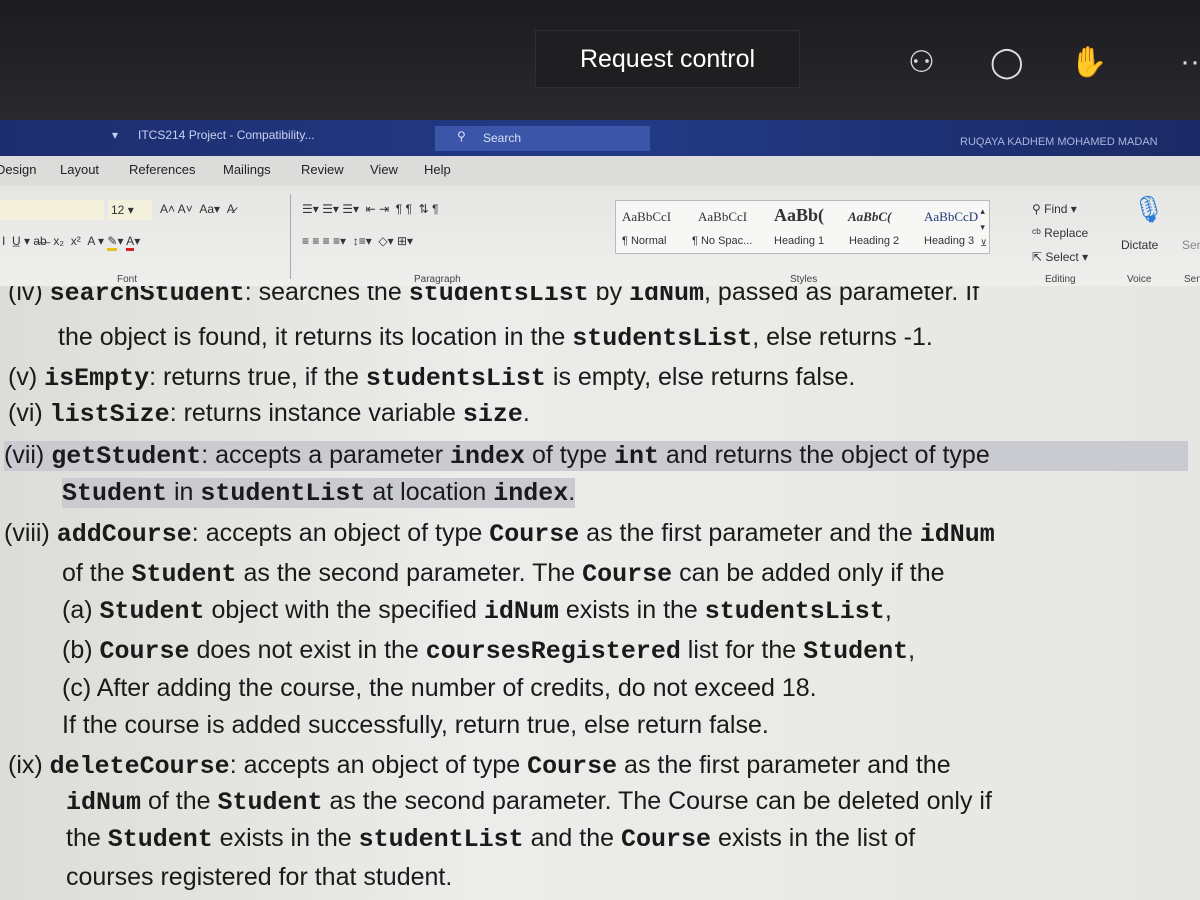 The height and width of the screenshot is (900, 1200). I want to click on text-segment: (iv), so click(29, 296).